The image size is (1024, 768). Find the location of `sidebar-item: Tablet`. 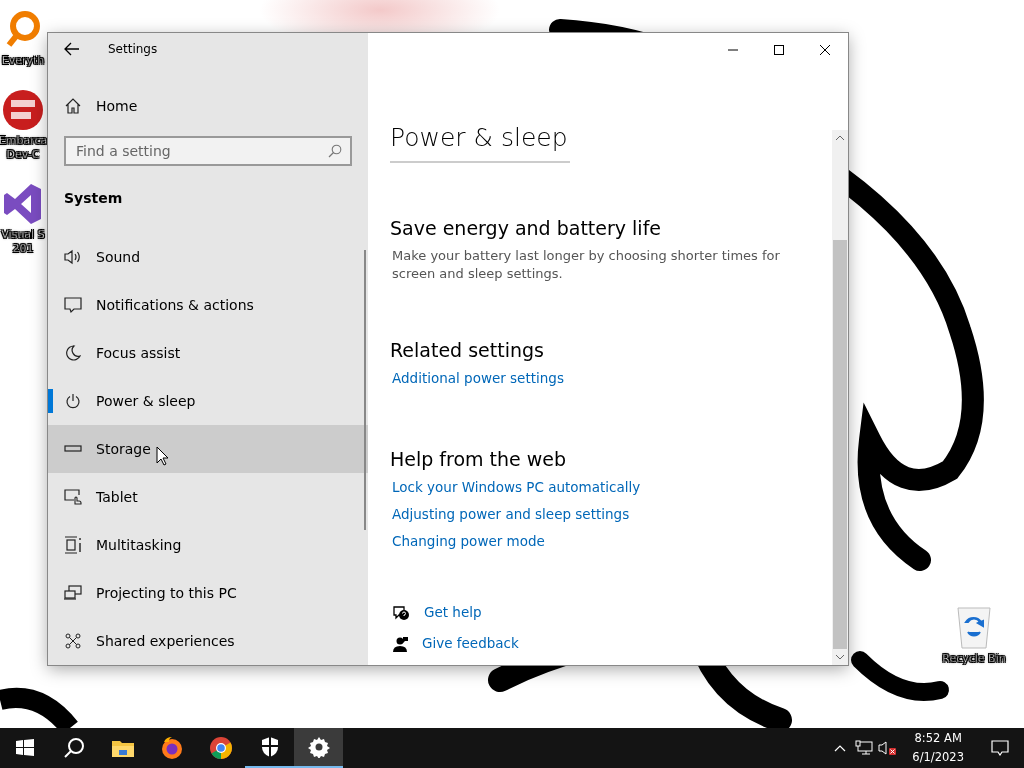

sidebar-item: Tablet is located at coordinates (208, 497).